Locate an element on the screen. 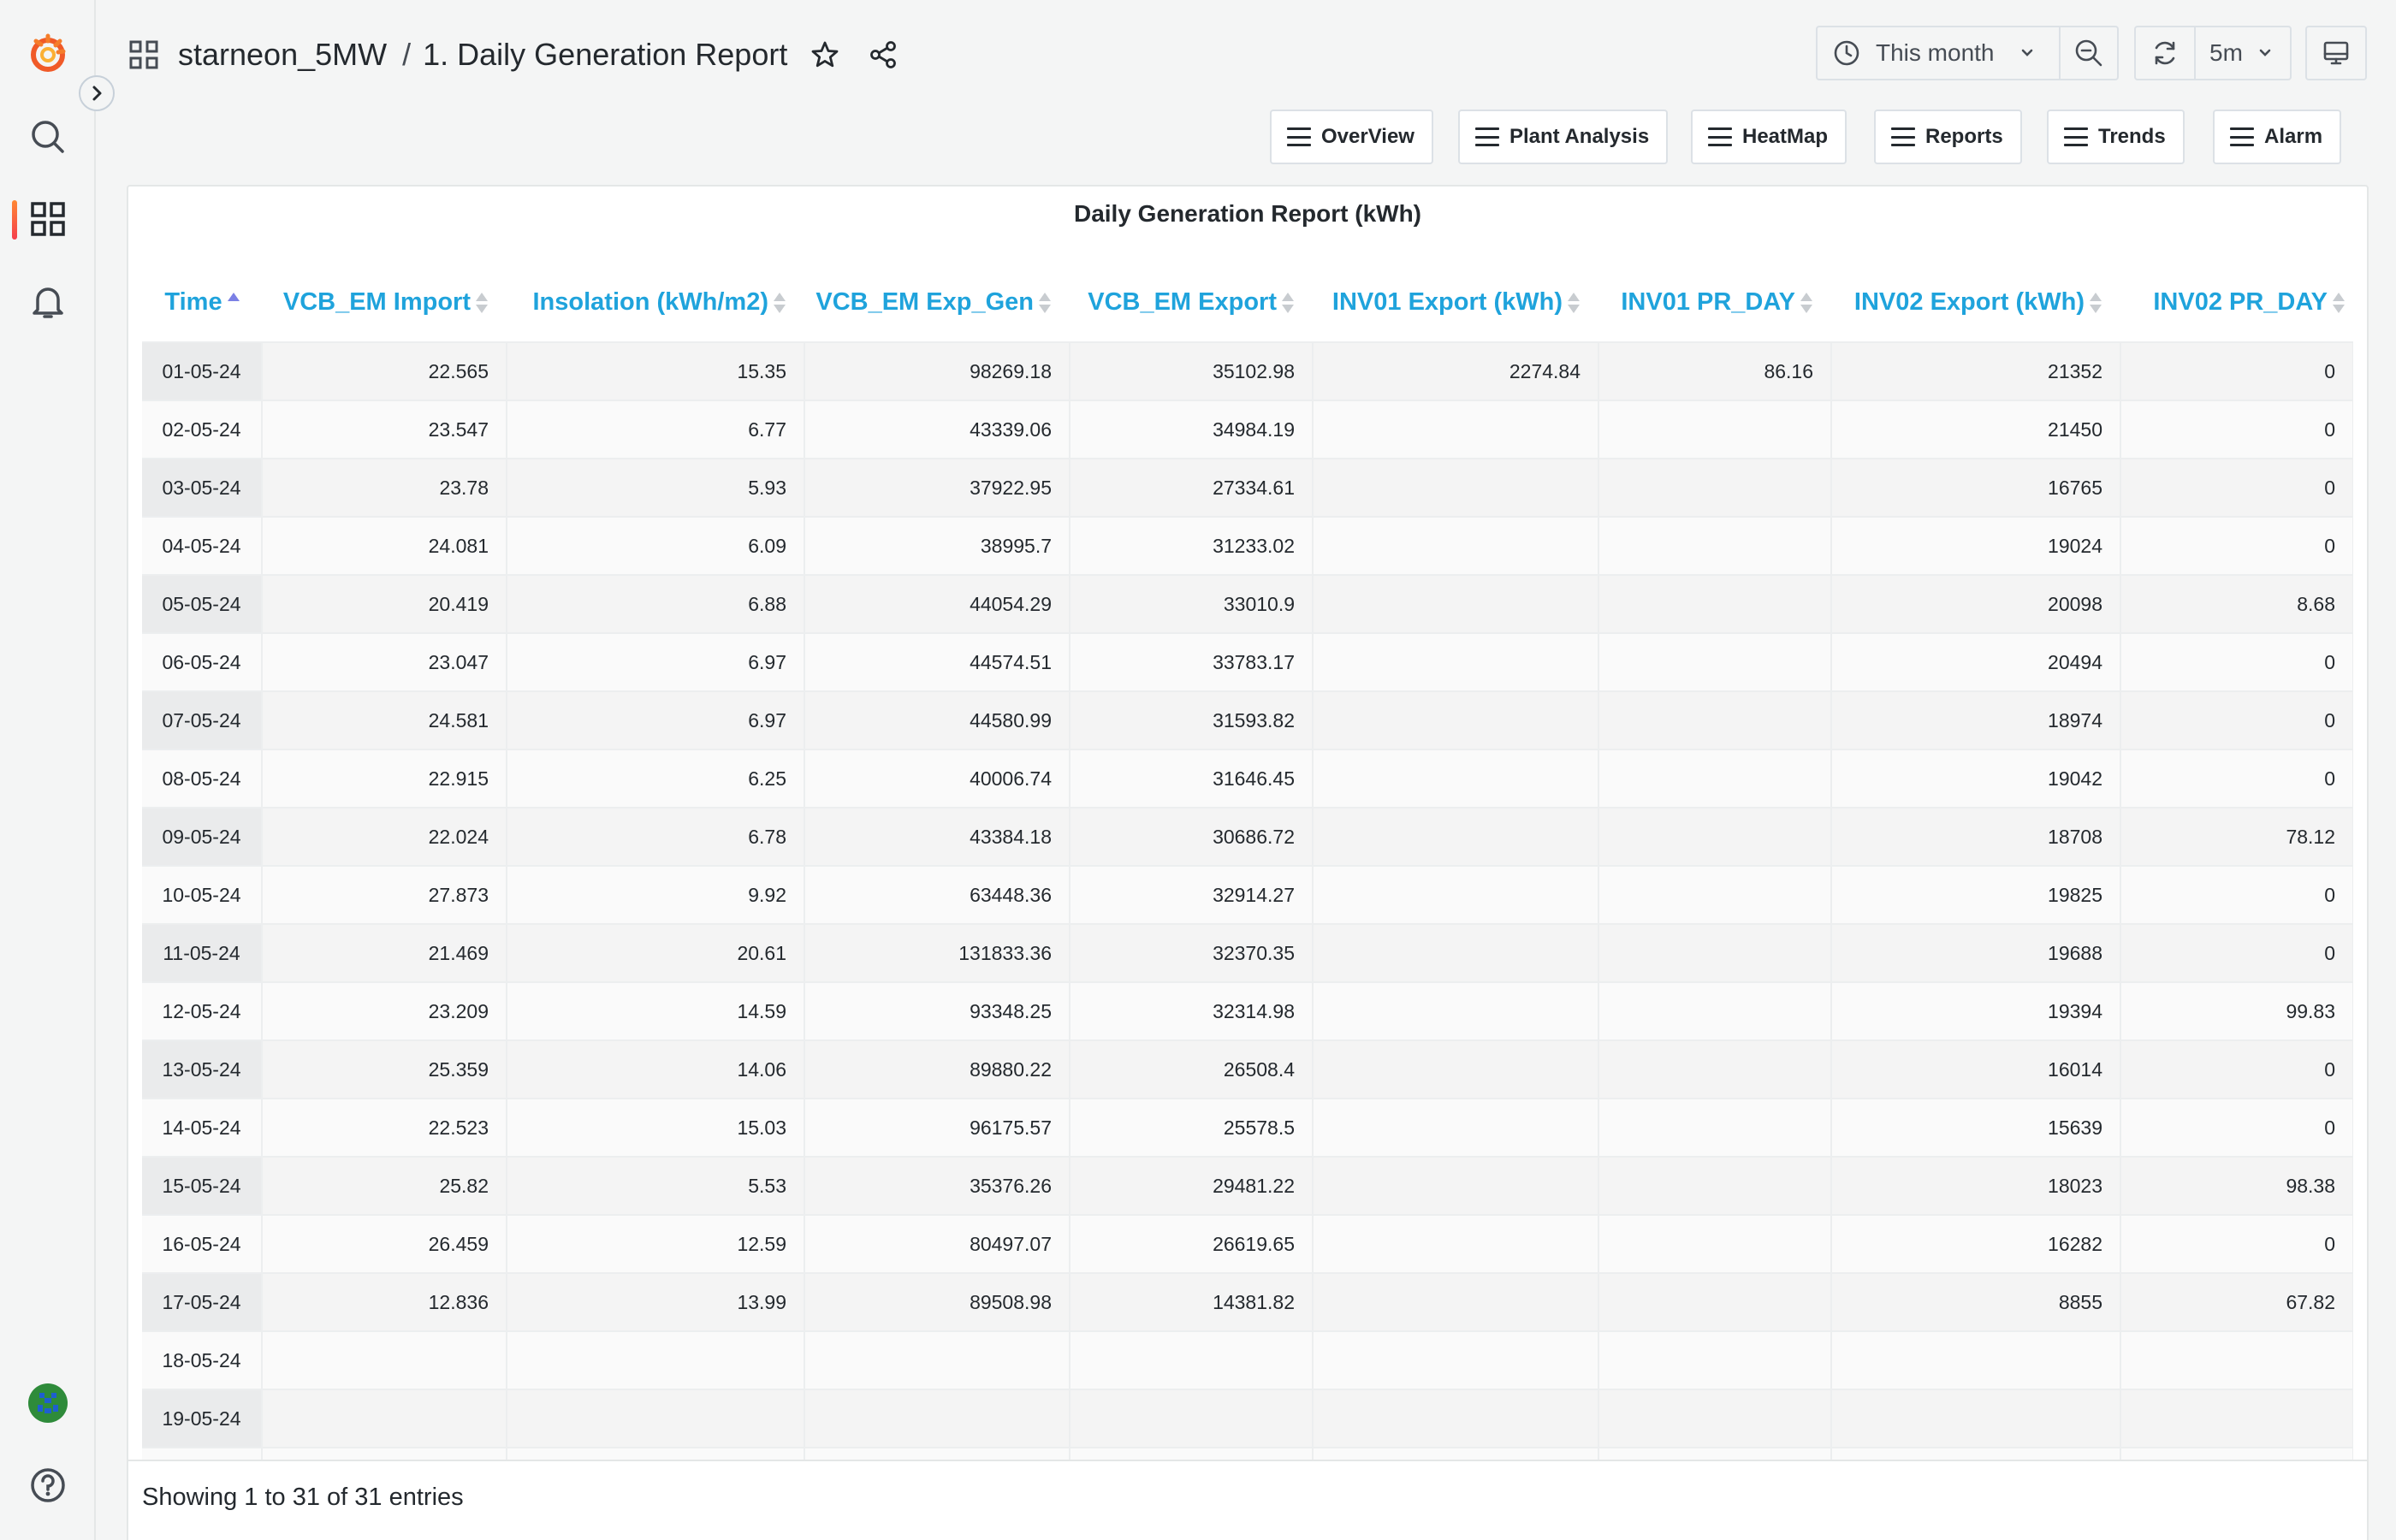  column-header: INV01 PR_DAY is located at coordinates (1714, 303).